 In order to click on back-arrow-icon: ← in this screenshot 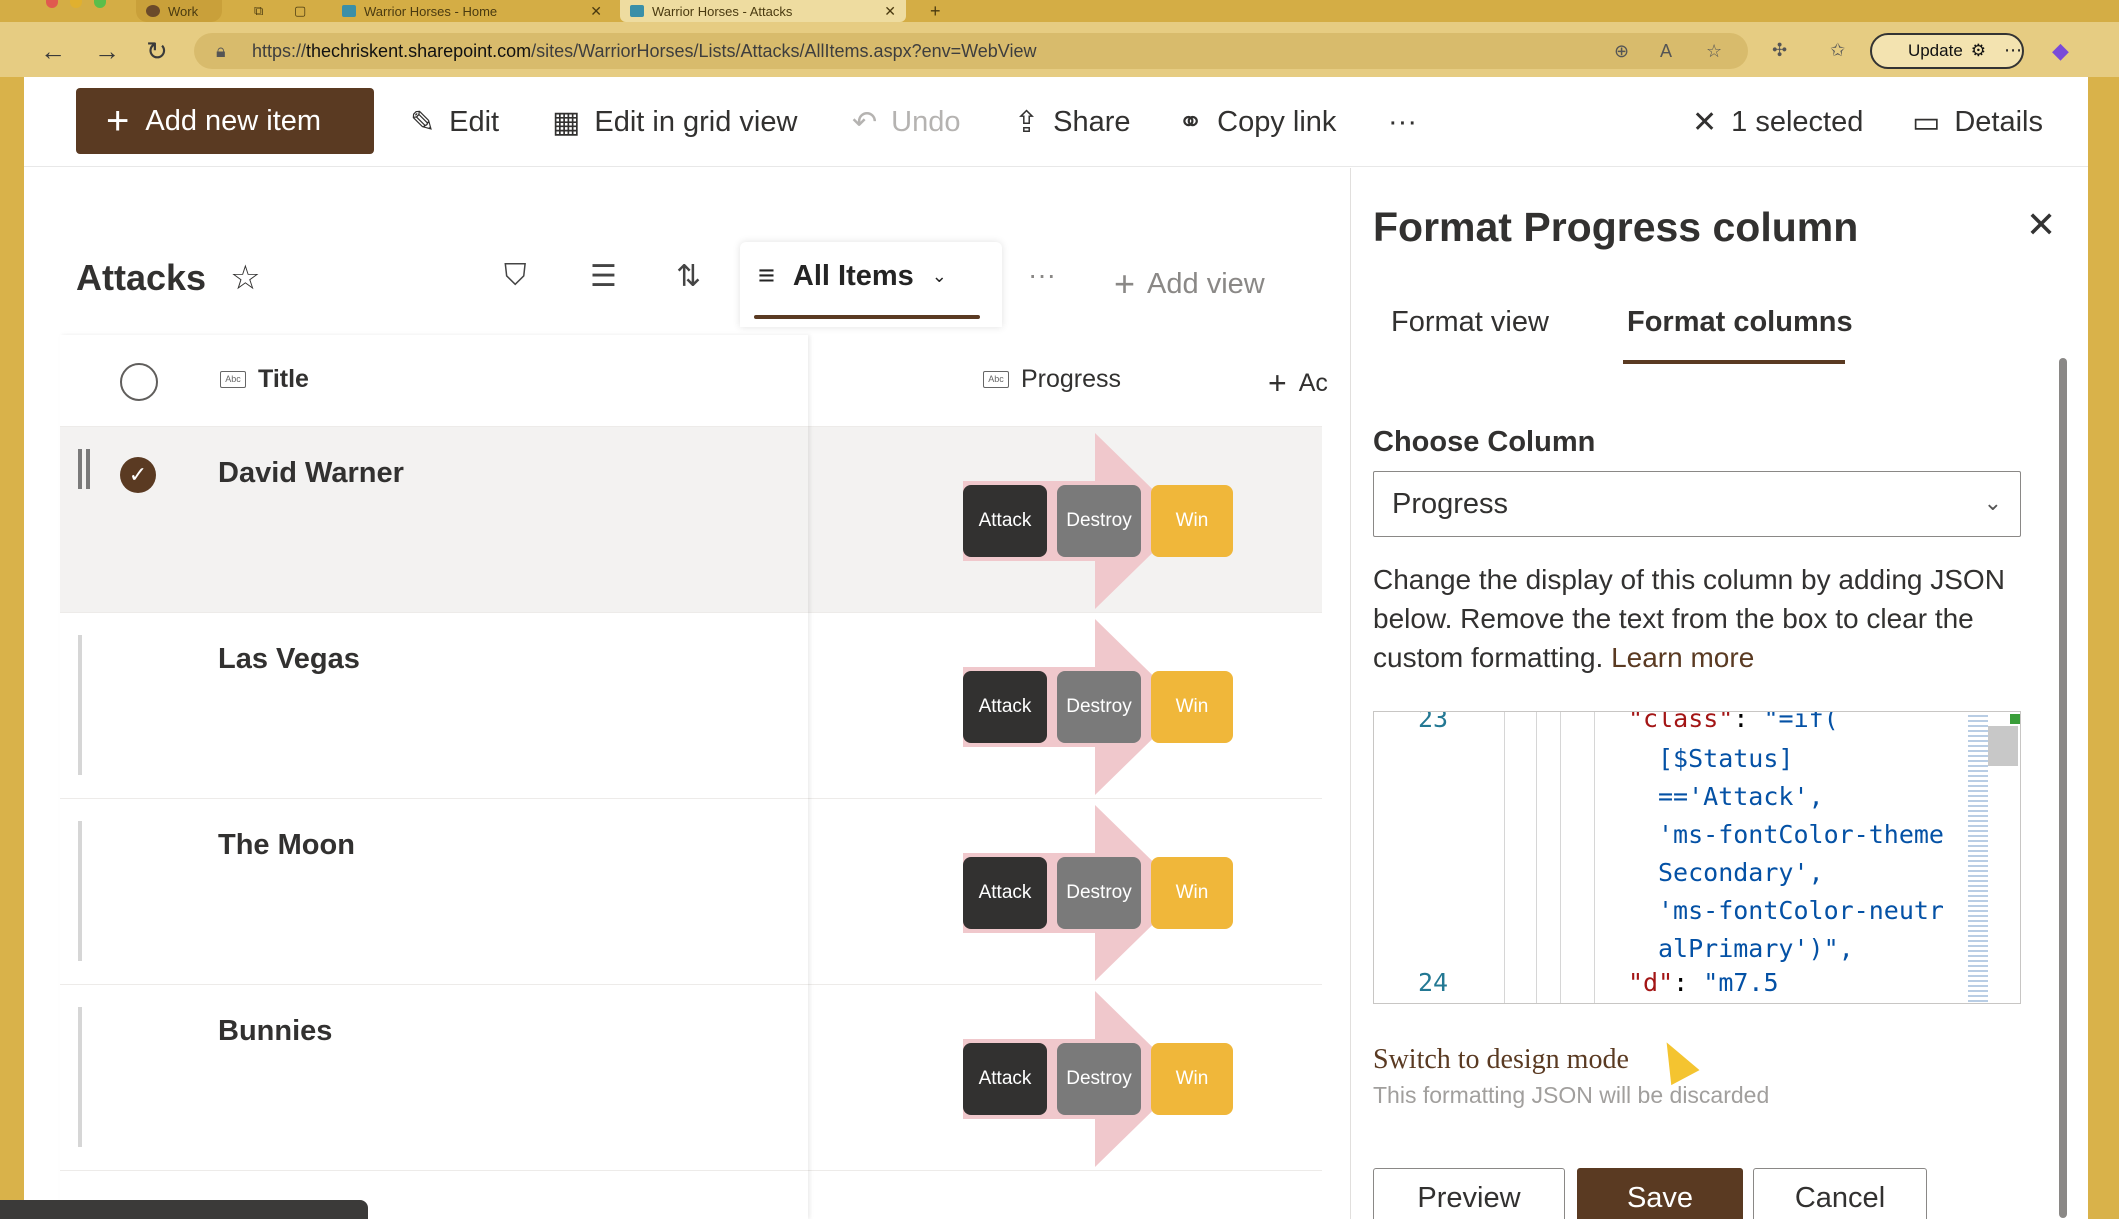, I will do `click(53, 51)`.